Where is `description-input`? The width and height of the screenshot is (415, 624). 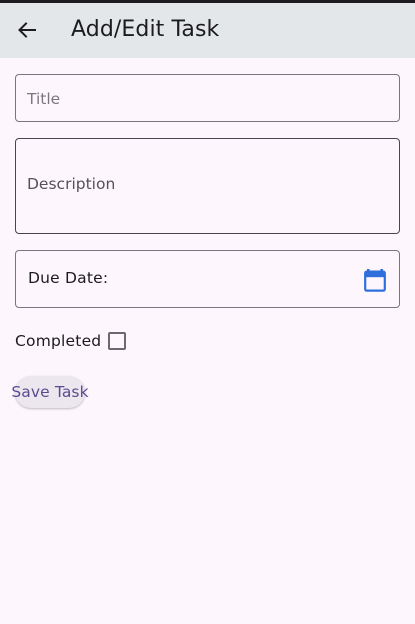
description-input is located at coordinates (207, 187).